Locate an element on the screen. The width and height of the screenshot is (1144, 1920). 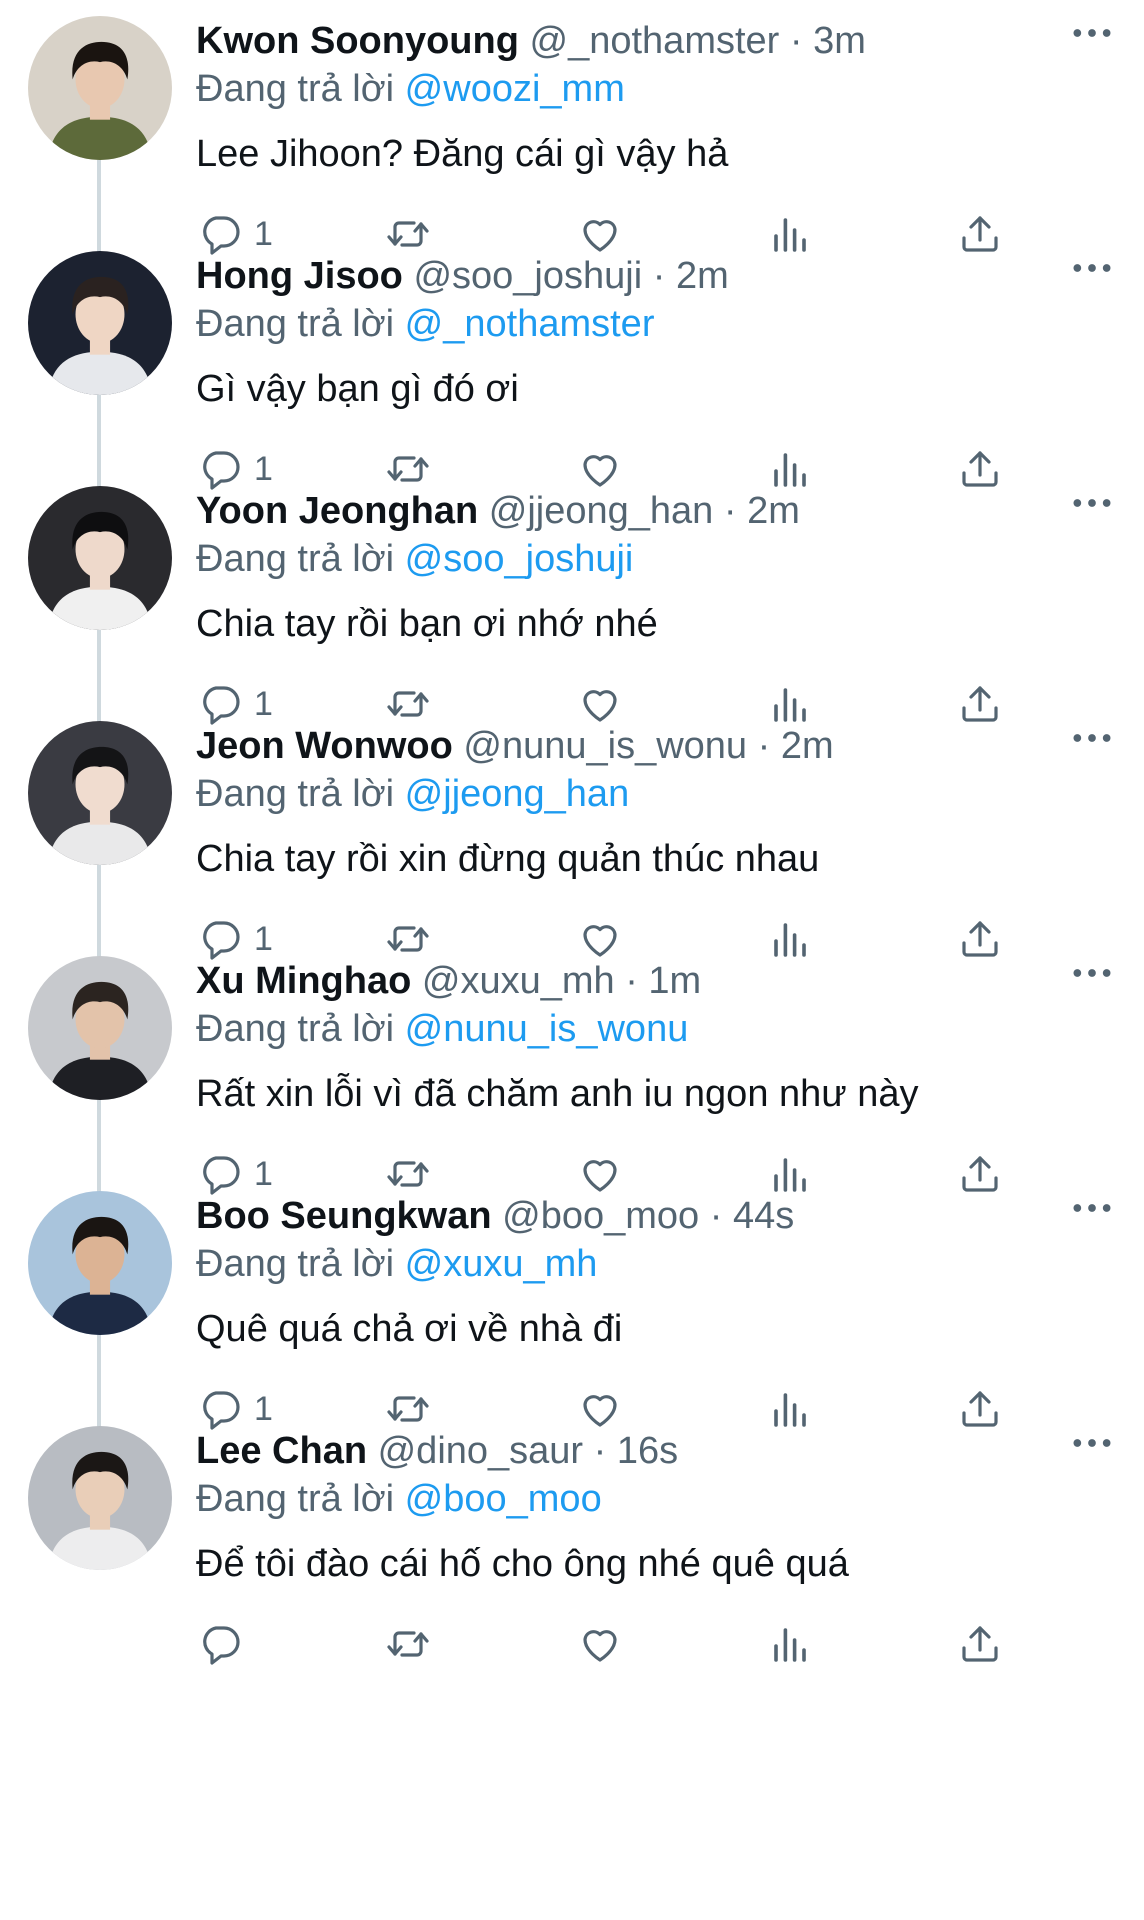
tweet-header: Hong Jisoo @soo_joshuji · 2m is located at coordinates (462, 276).